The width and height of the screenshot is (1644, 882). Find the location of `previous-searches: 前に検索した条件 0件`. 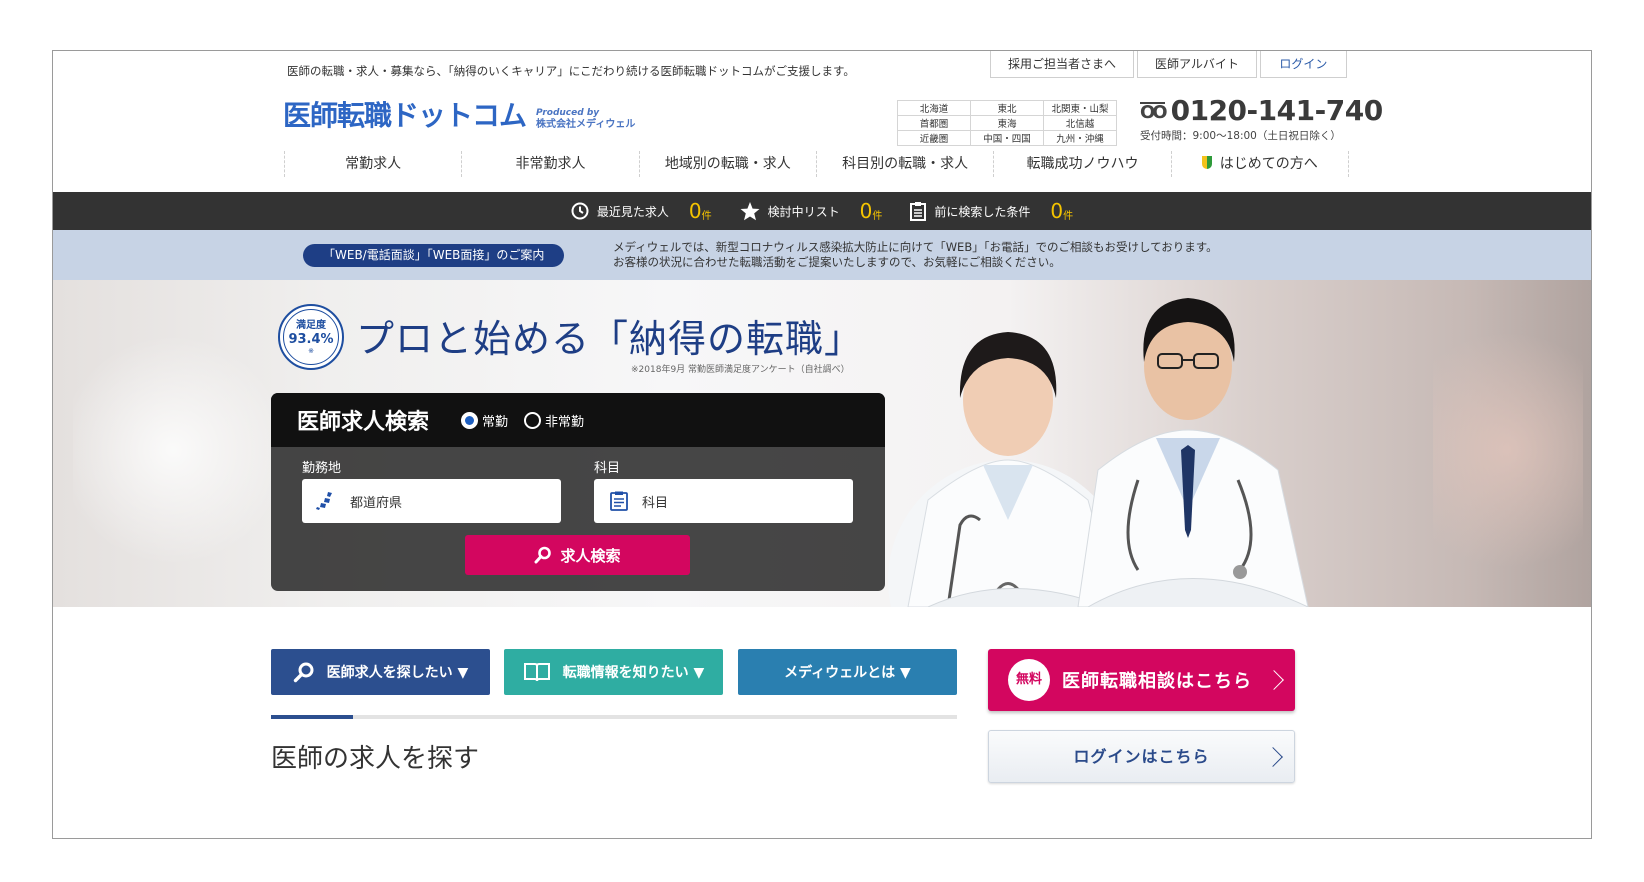

previous-searches: 前に検索した条件 0件 is located at coordinates (991, 211).